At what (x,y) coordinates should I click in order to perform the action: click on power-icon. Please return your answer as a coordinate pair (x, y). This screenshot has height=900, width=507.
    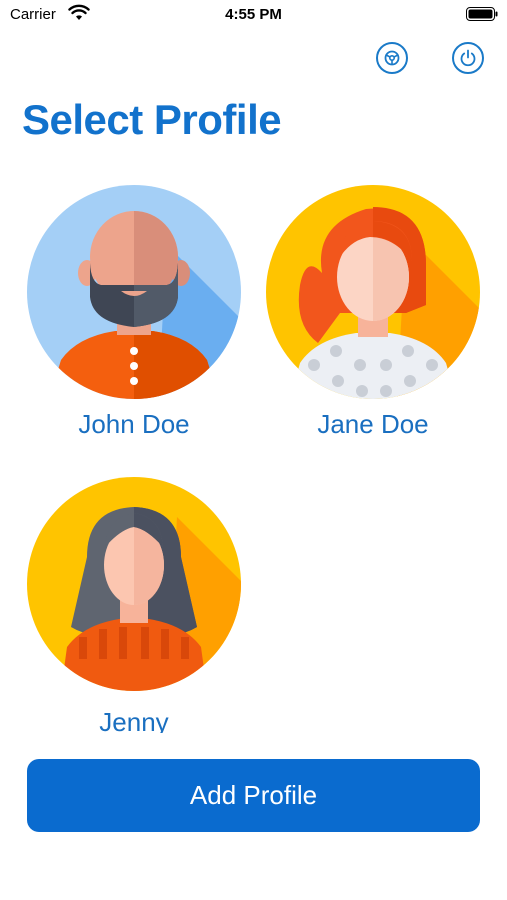
    Looking at the image, I should click on (468, 58).